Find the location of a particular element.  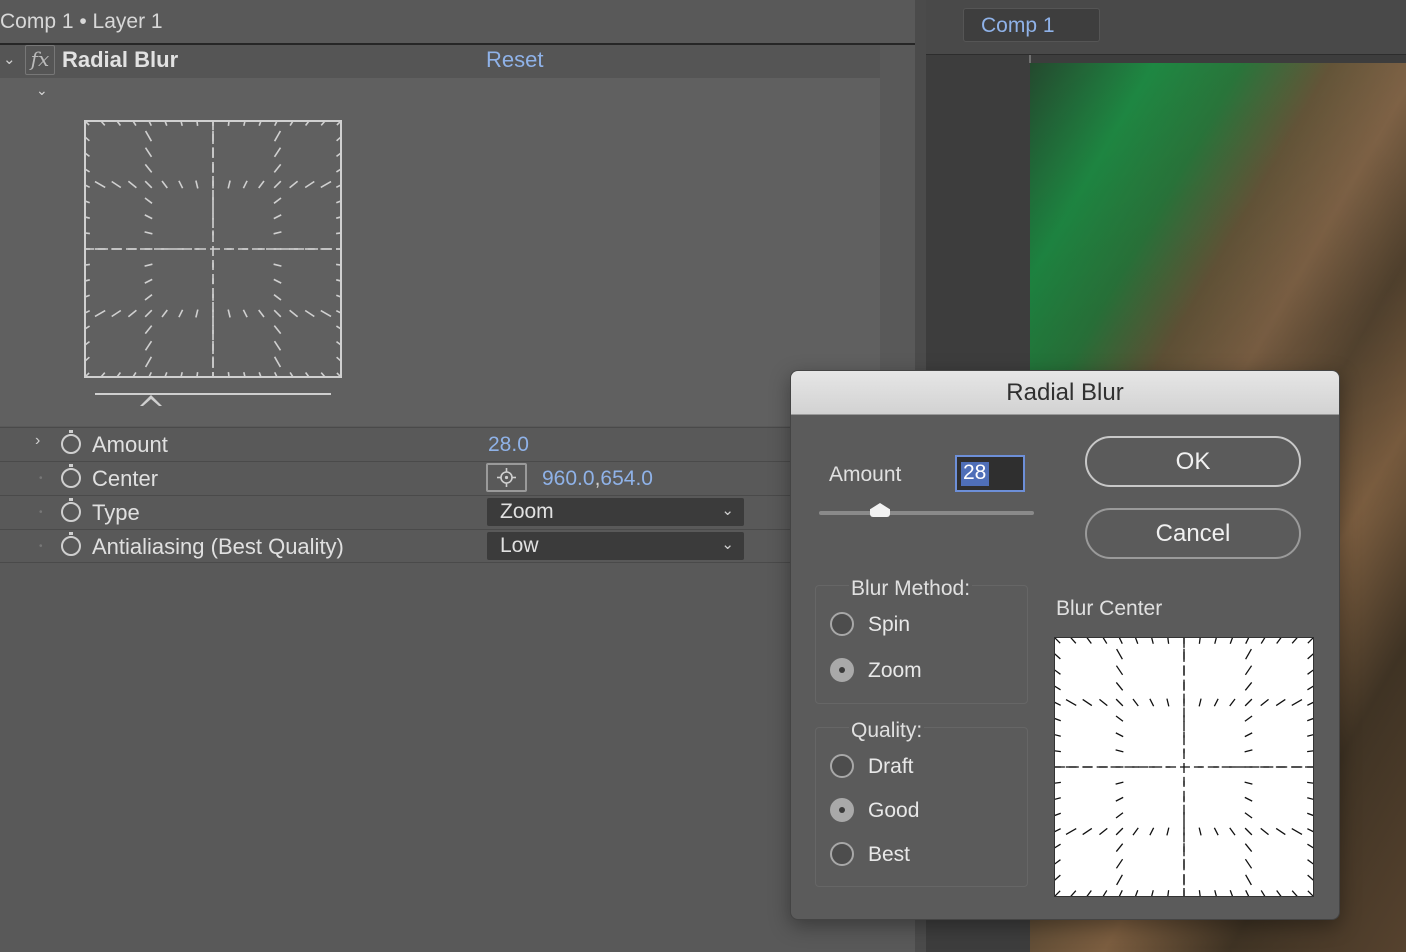

center-y-value: 654.0 is located at coordinates (626, 478).